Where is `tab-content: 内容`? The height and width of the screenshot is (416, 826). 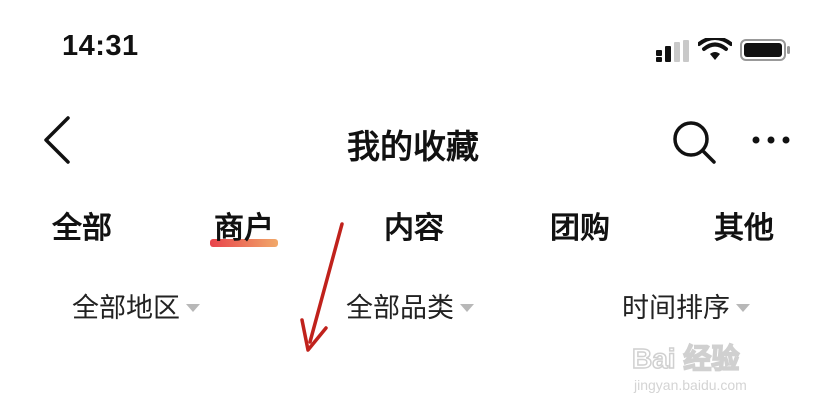 tab-content: 内容 is located at coordinates (414, 225).